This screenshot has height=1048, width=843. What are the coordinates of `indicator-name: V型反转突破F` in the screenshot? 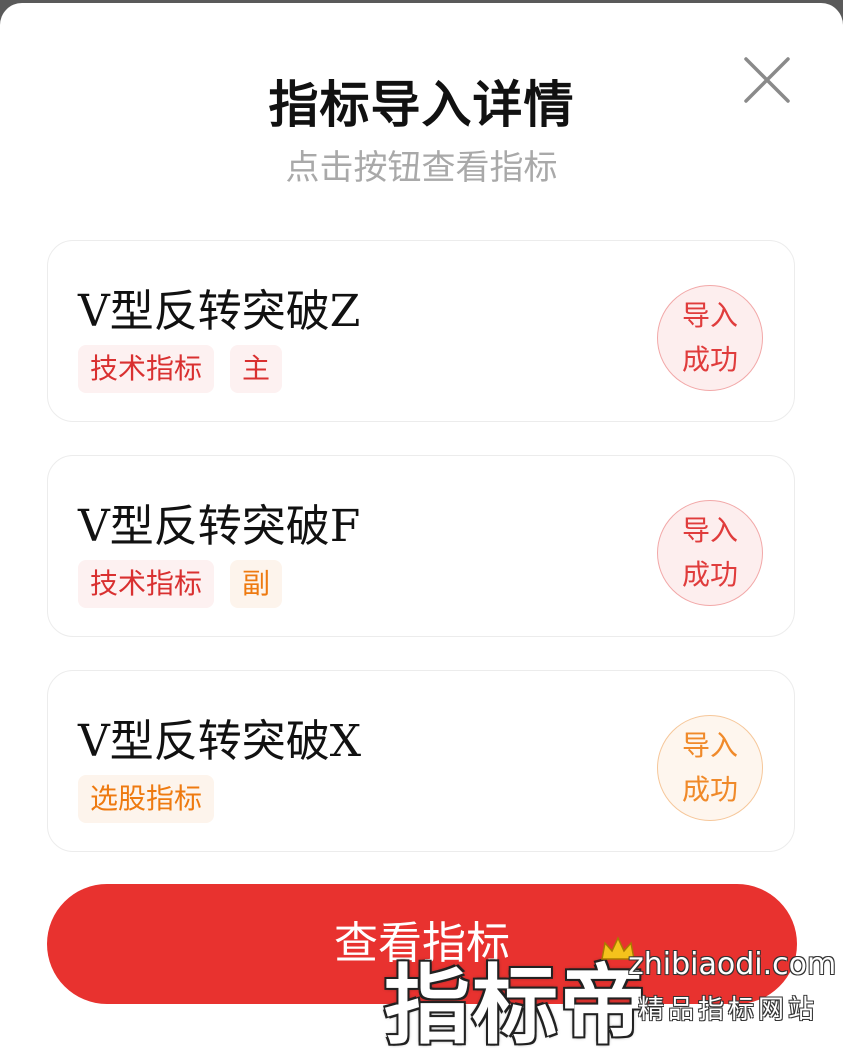 It's located at (219, 526).